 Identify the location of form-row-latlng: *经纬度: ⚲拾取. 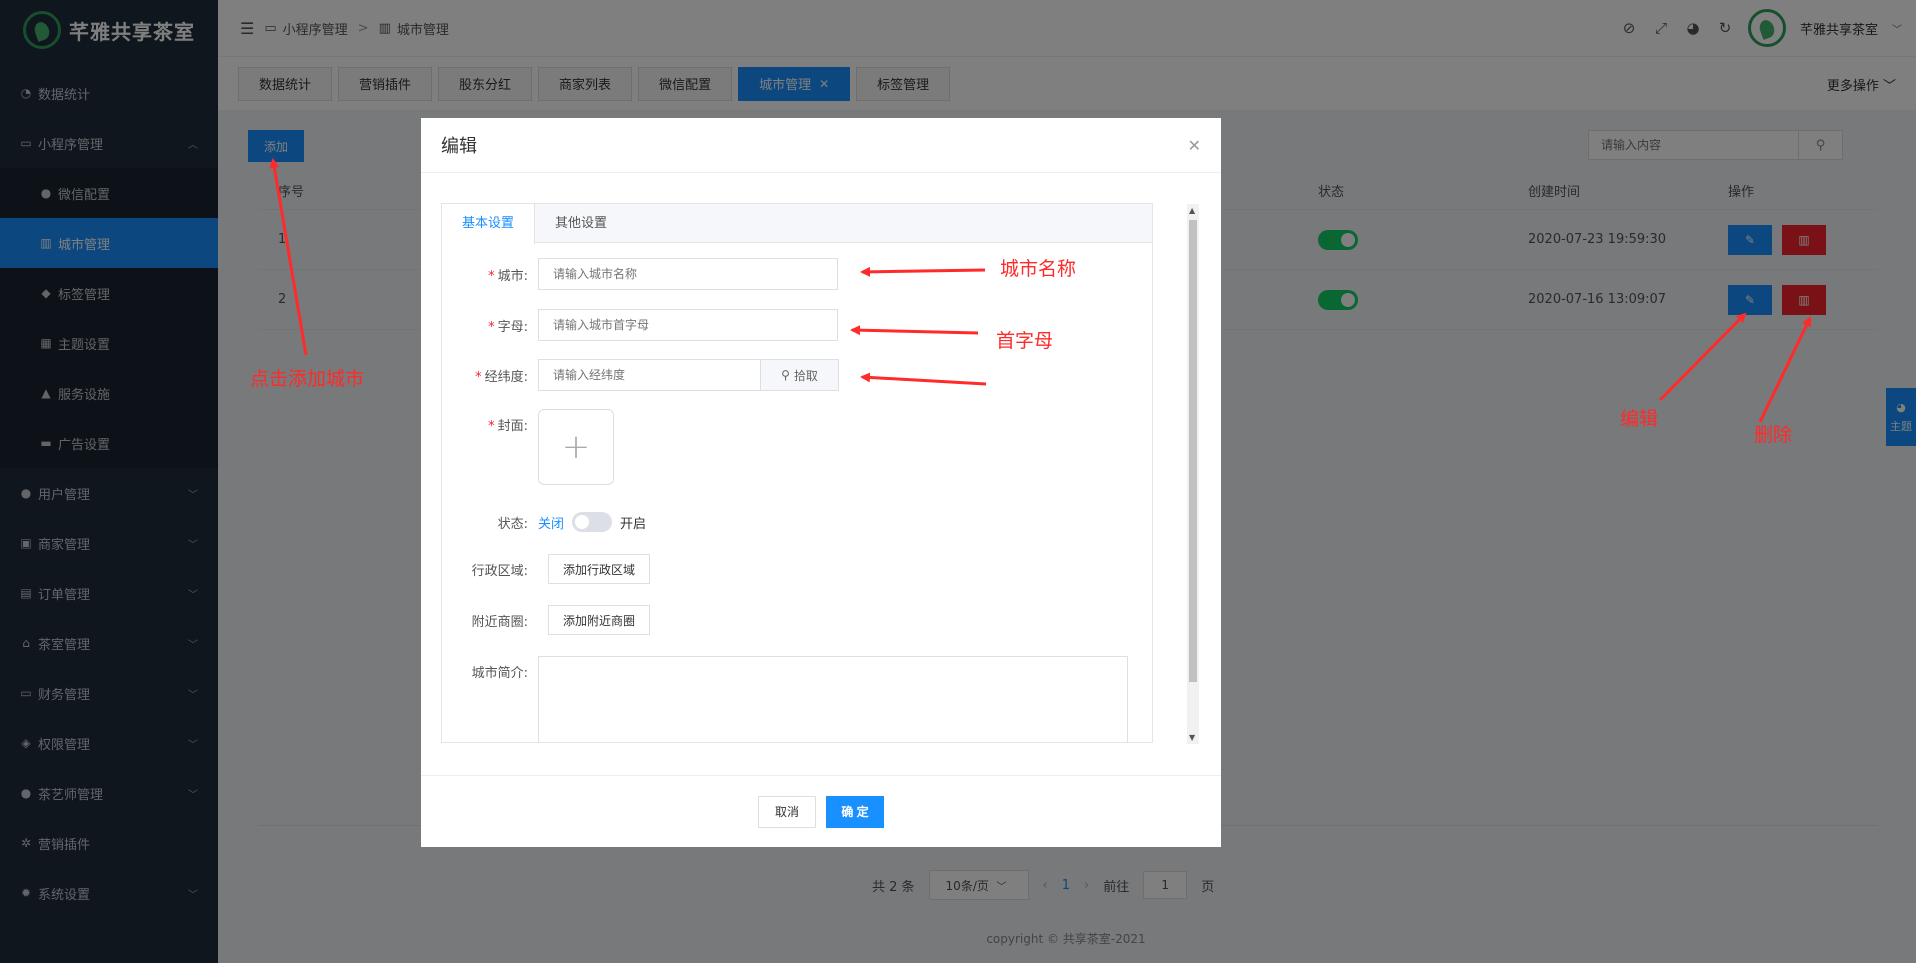
(640, 375).